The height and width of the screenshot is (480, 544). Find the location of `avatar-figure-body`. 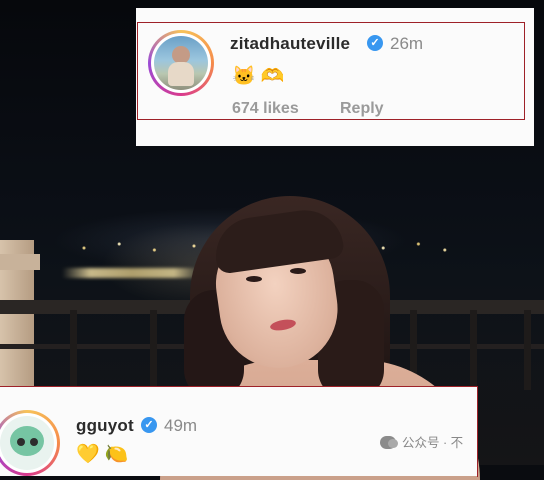

avatar-figure-body is located at coordinates (181, 74).